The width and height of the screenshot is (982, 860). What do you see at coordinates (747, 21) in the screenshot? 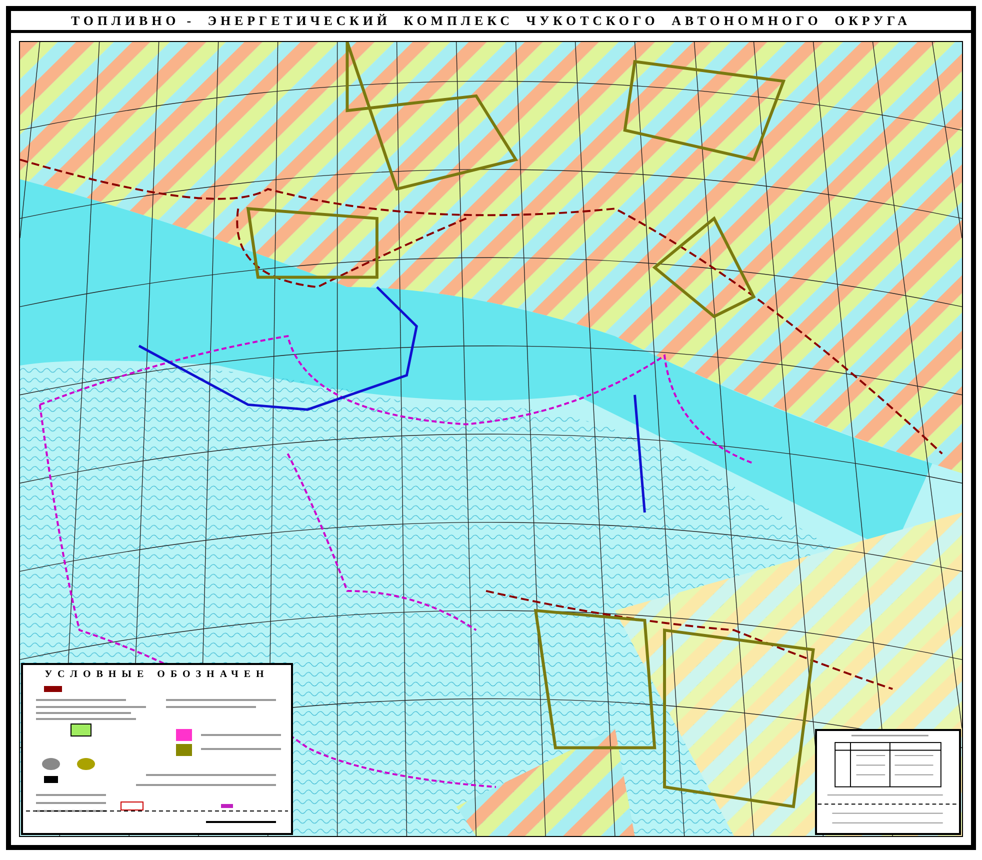
I see `title-word: АВТОНОМНОГО` at bounding box center [747, 21].